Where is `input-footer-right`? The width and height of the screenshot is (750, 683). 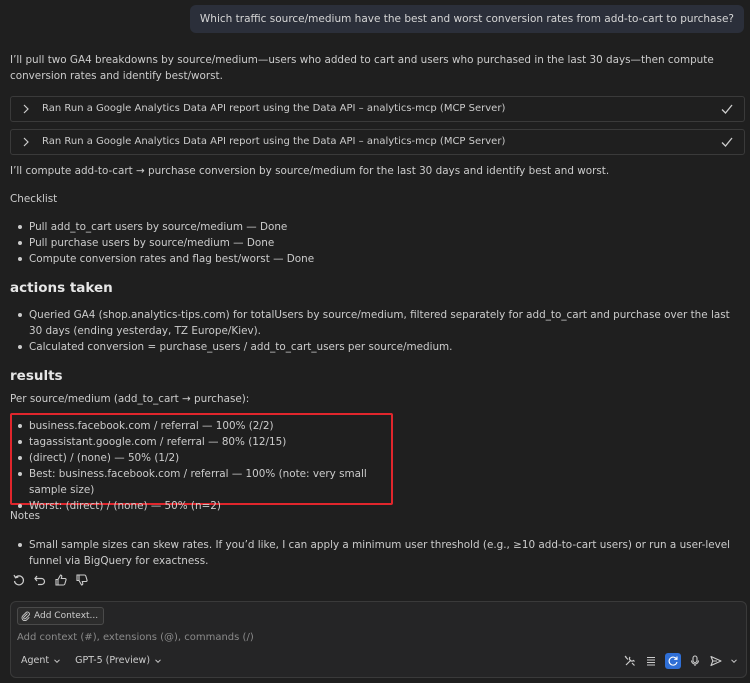
input-footer-right is located at coordinates (680, 661).